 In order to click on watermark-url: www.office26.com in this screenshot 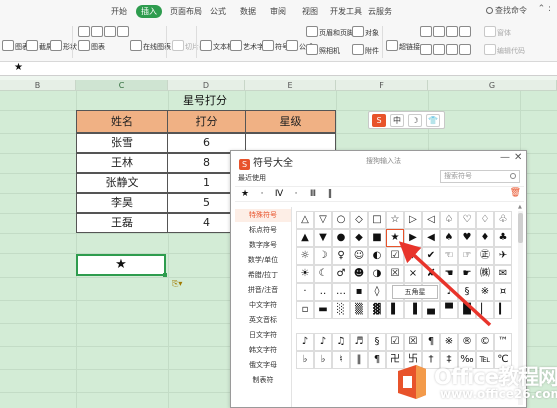, I will do `click(498, 394)`.